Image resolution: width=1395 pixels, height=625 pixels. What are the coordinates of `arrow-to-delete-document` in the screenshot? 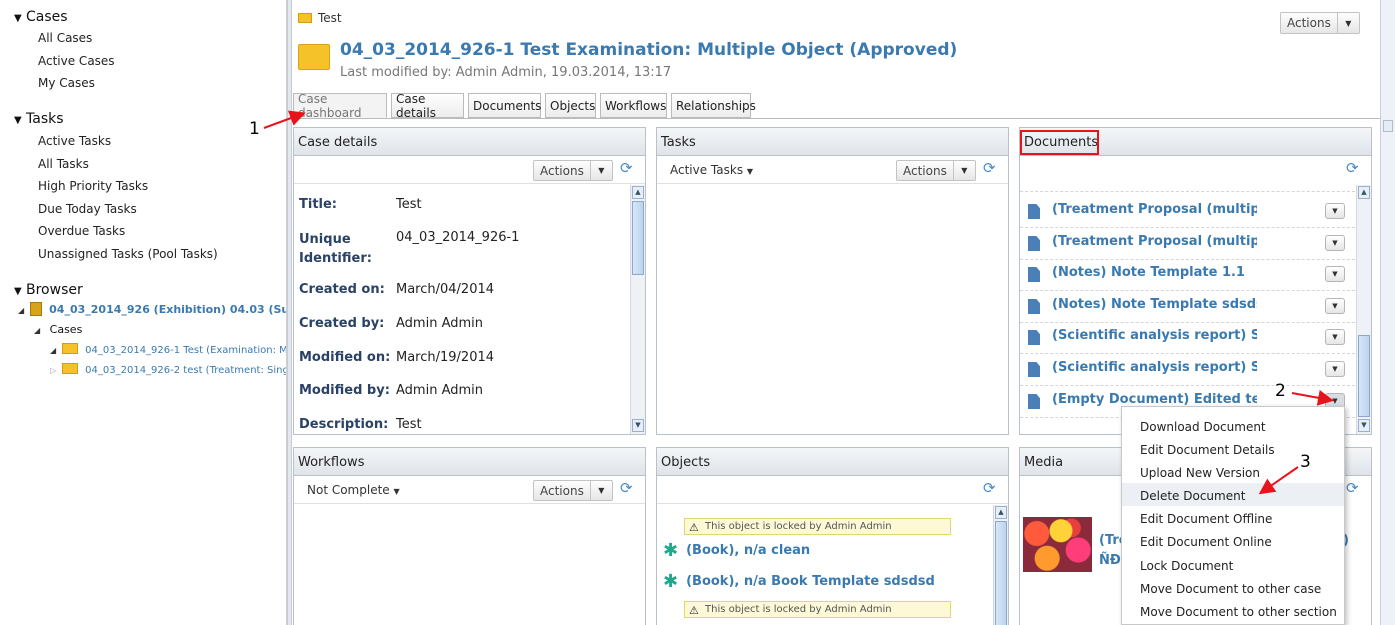 It's located at (1278, 480).